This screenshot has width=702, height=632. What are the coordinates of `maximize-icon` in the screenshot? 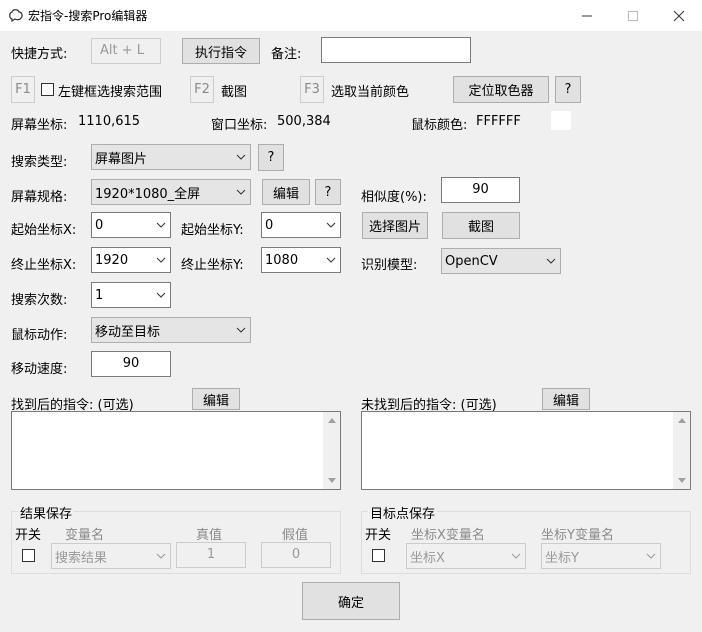 It's located at (633, 15).